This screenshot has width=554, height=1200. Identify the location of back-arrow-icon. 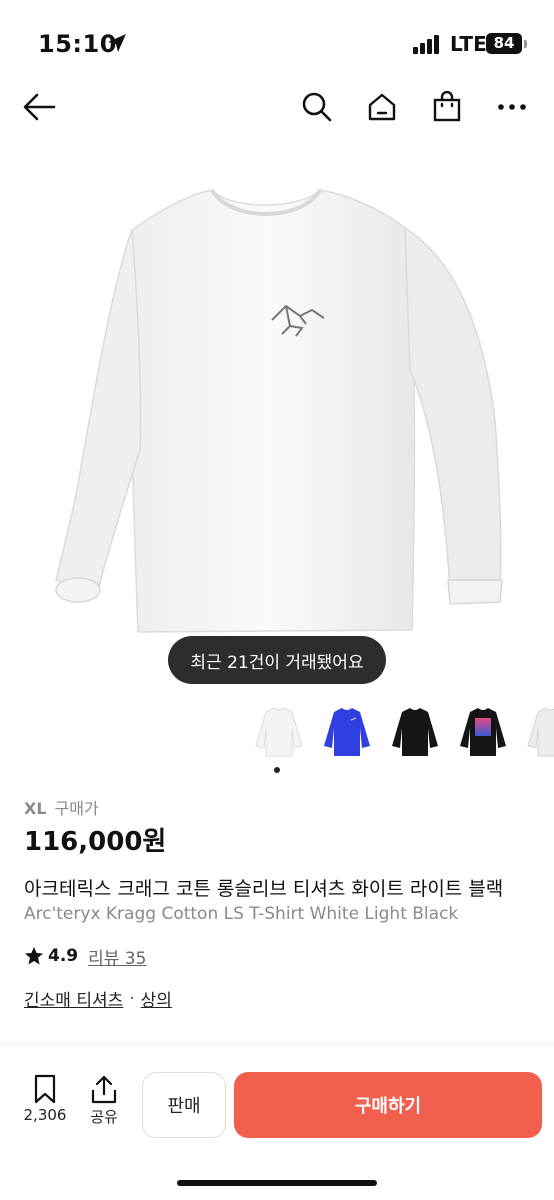
(39, 107).